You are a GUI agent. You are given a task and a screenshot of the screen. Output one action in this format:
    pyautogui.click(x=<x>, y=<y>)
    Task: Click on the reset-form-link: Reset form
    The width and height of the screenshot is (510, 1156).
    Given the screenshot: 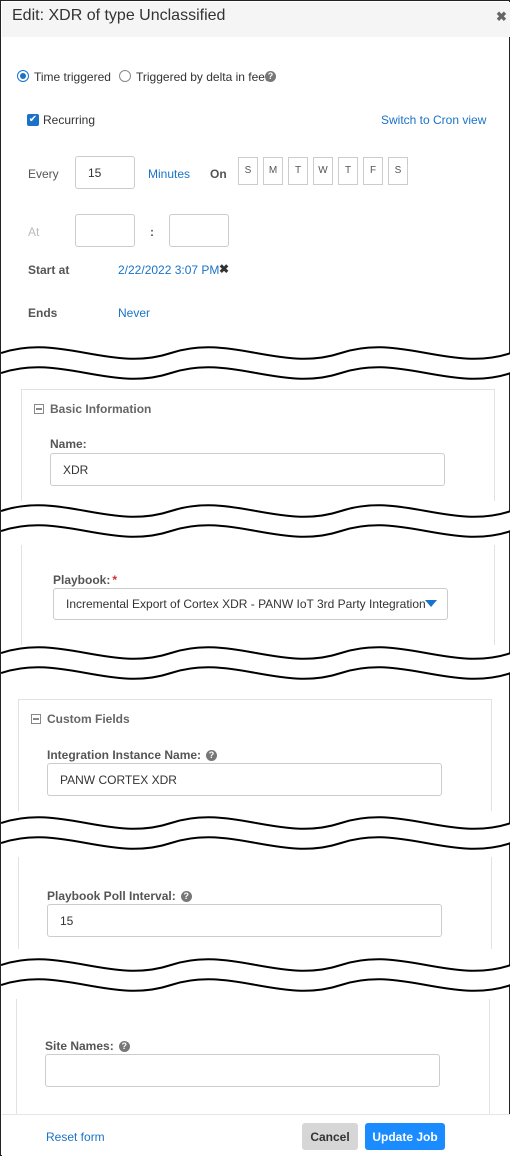 What is the action you would take?
    pyautogui.click(x=75, y=1137)
    